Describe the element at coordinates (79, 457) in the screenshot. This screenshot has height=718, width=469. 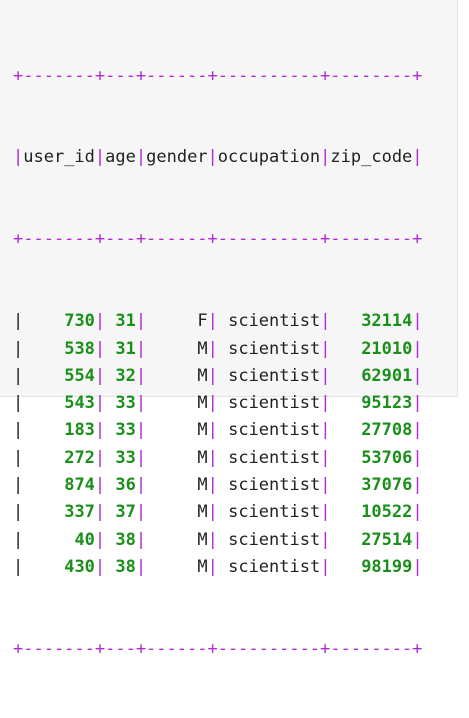
I see `cell-user-id: 272` at that location.